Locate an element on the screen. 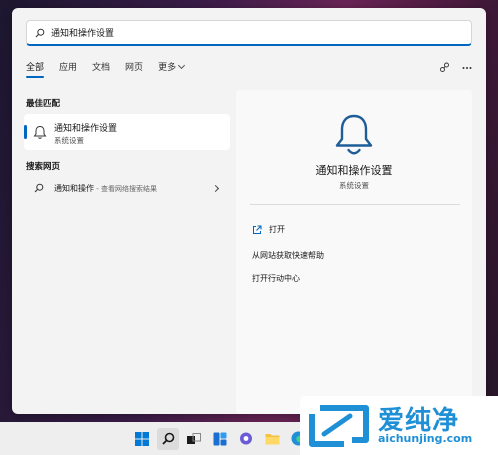  best-match-title: 通知和操作设置 is located at coordinates (86, 129).